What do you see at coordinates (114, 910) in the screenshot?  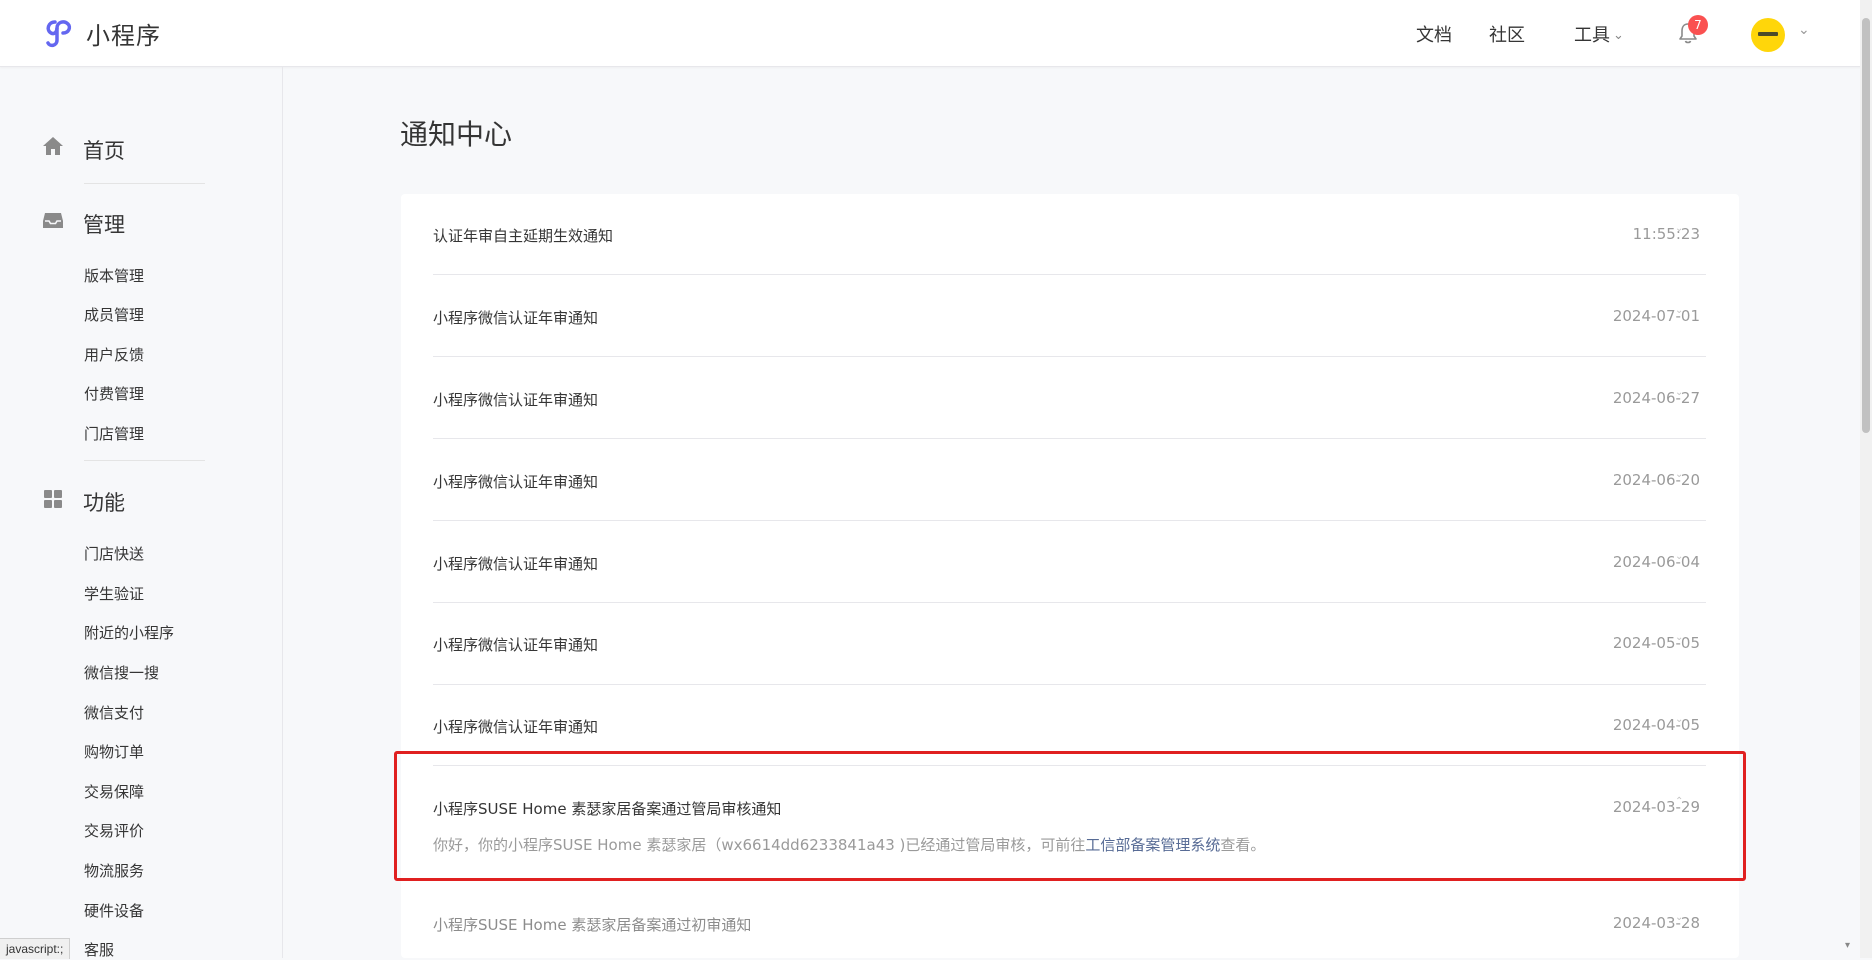 I see `sidebar-item-hardware: 硬件设备` at bounding box center [114, 910].